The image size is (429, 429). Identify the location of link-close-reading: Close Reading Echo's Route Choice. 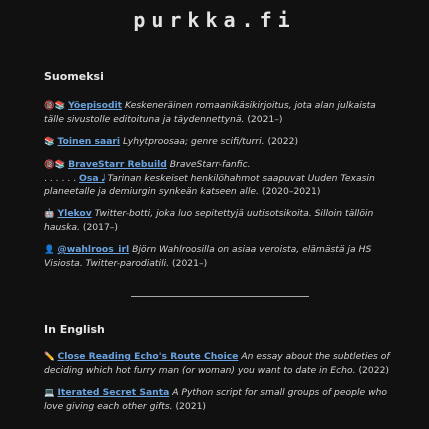
(148, 356).